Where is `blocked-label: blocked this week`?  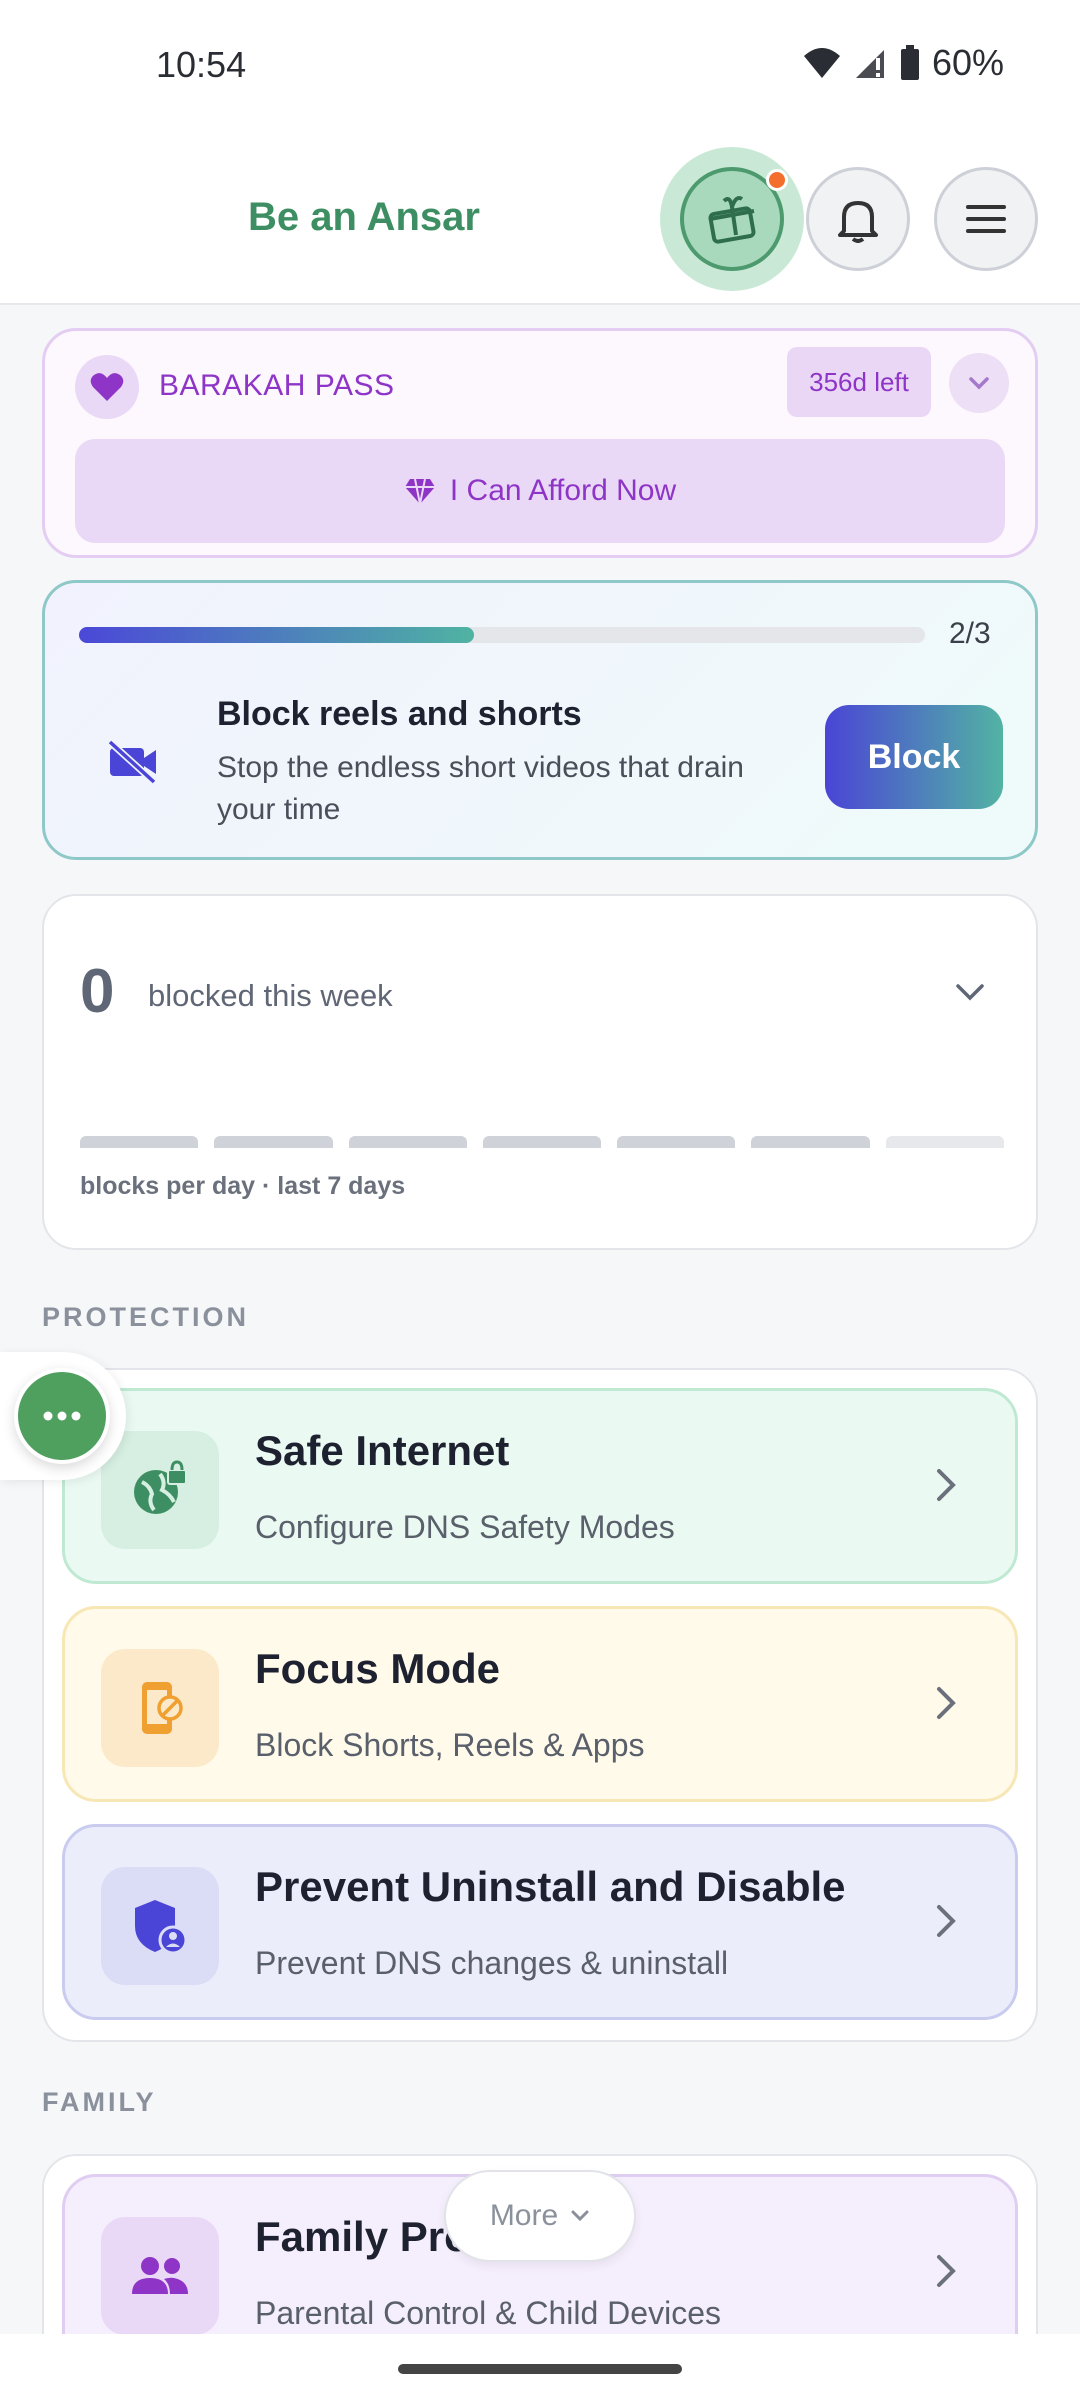 blocked-label: blocked this week is located at coordinates (270, 995).